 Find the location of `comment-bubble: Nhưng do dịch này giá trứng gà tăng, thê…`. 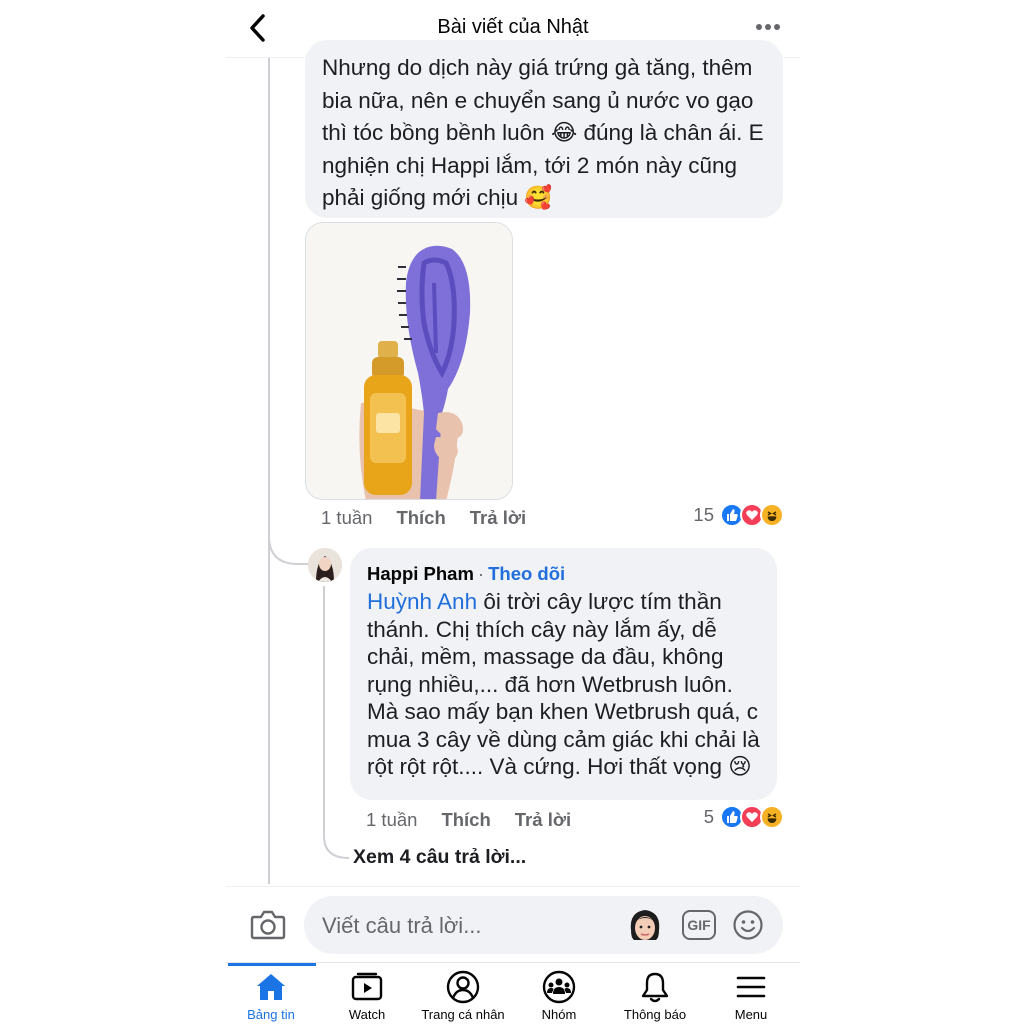

comment-bubble: Nhưng do dịch này giá trứng gà tăng, thê… is located at coordinates (544, 129).